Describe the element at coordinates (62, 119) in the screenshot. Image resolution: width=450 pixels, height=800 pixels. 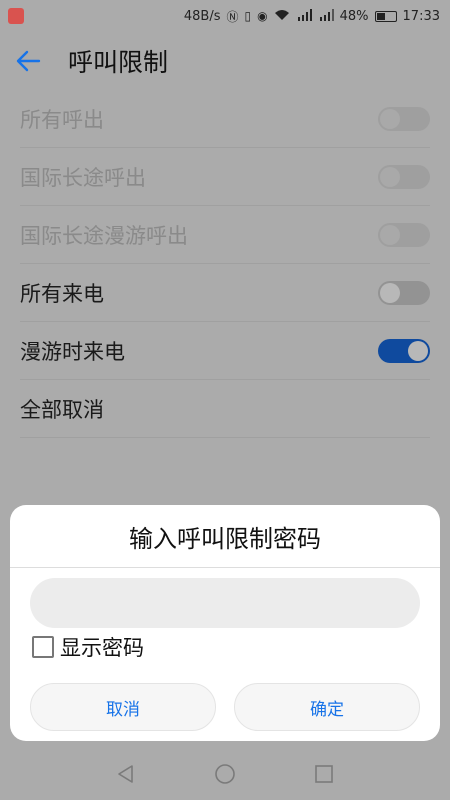
I see `settings-row-label: 所有呼出` at that location.